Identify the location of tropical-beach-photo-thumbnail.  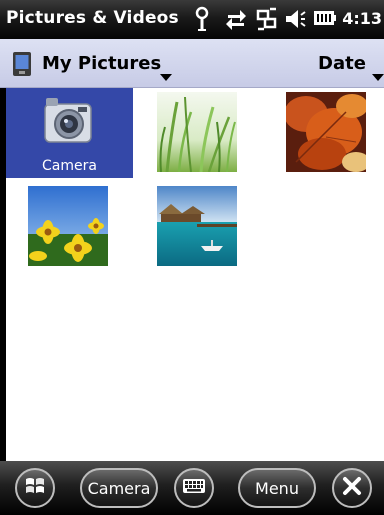
(197, 226).